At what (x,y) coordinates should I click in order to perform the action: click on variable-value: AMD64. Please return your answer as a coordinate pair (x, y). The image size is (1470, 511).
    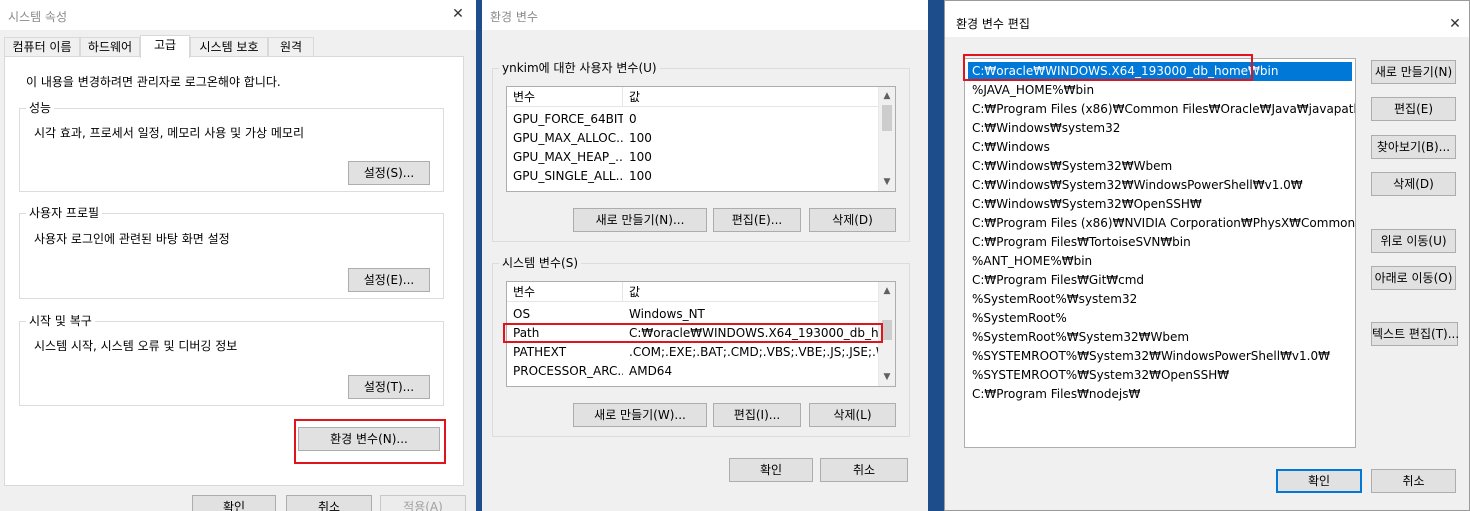
    Looking at the image, I should click on (651, 371).